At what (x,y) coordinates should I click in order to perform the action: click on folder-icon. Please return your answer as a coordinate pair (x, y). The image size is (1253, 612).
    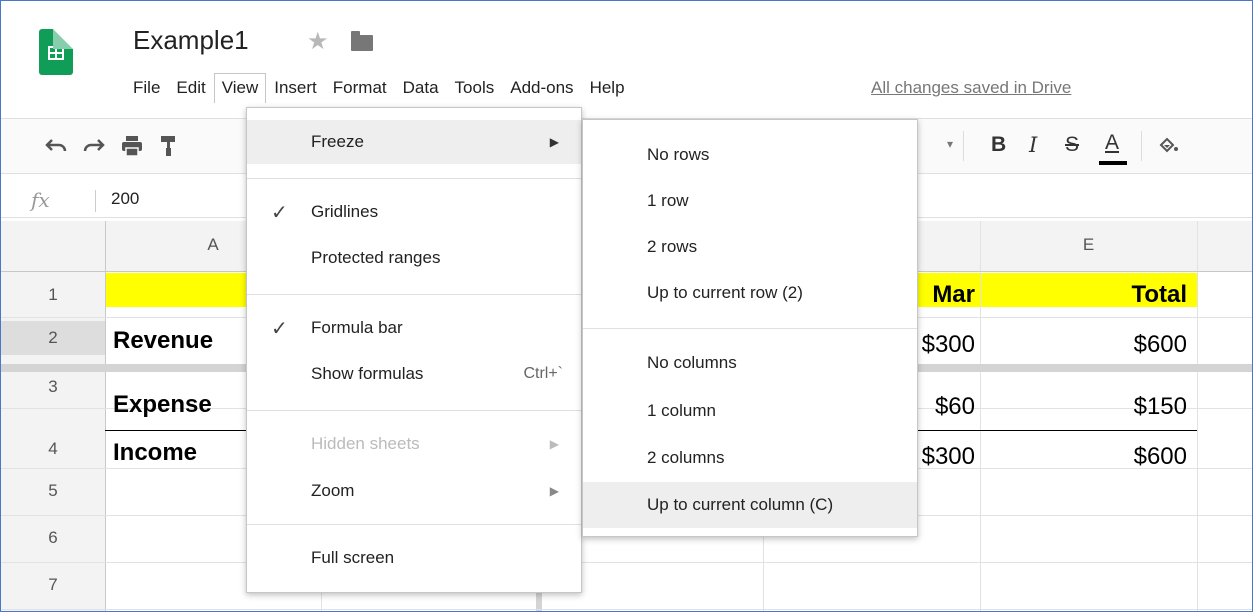
    Looking at the image, I should click on (362, 41).